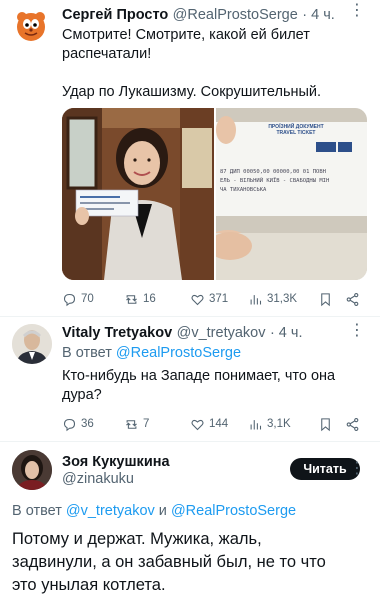 The width and height of the screenshot is (380, 600). Describe the element at coordinates (107, 54) in the screenshot. I see `tweet-text-line: распечатали!` at that location.